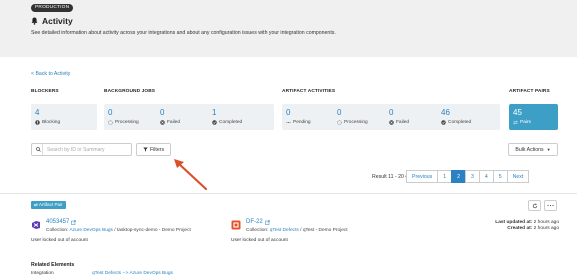 Image resolution: width=577 pixels, height=280 pixels. I want to click on page-title-row: Activity, so click(52, 20).